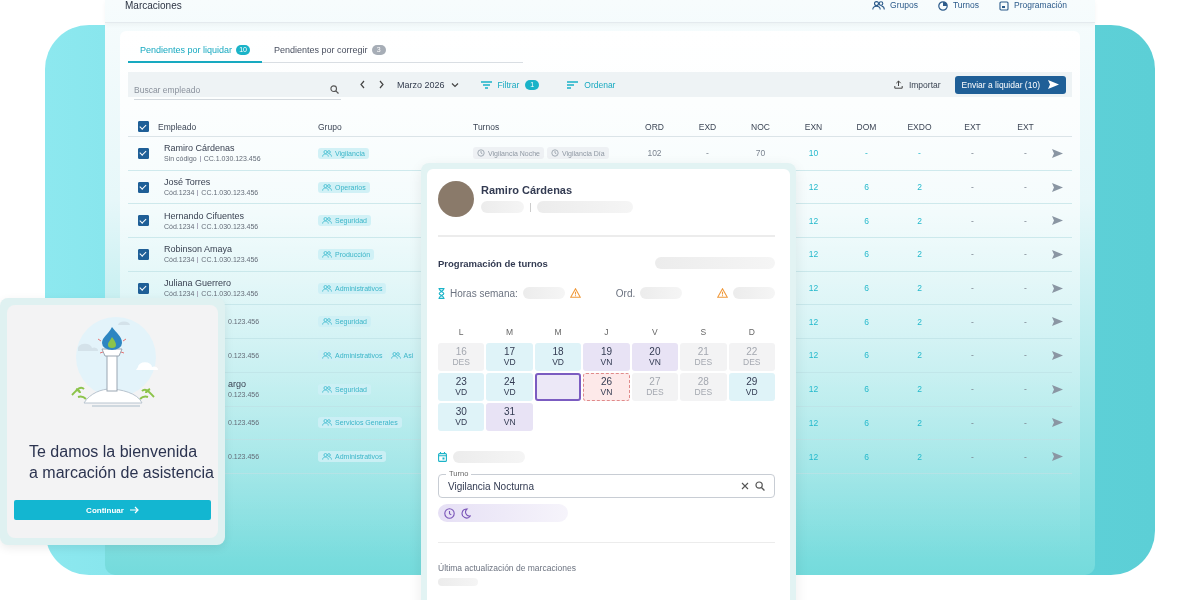 The height and width of the screenshot is (600, 1200). What do you see at coordinates (507, 568) in the screenshot?
I see `last-update-label: Última actualización de marcaciones` at bounding box center [507, 568].